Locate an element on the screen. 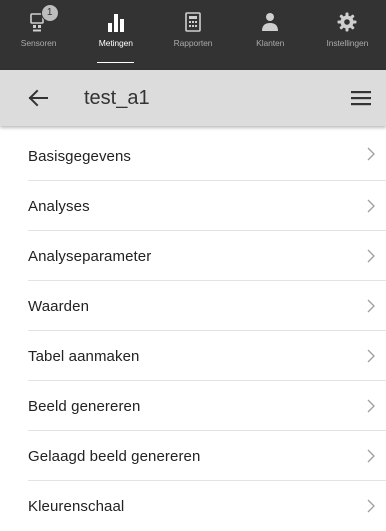 Image resolution: width=386 pixels, height=531 pixels. nav-tab-label: Instellingen is located at coordinates (347, 43).